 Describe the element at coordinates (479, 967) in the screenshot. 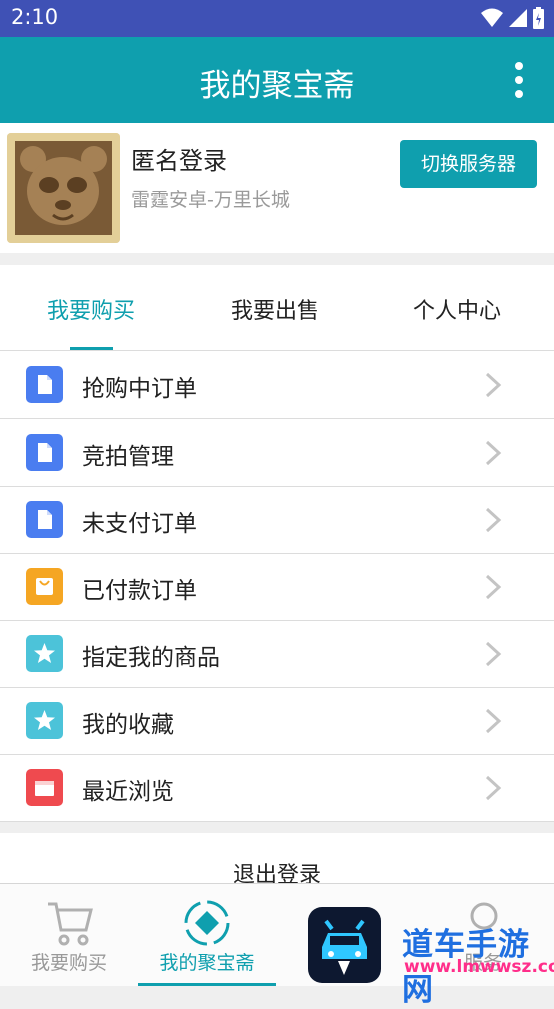

I see `watermark-url: www.lmwwsz.com` at that location.